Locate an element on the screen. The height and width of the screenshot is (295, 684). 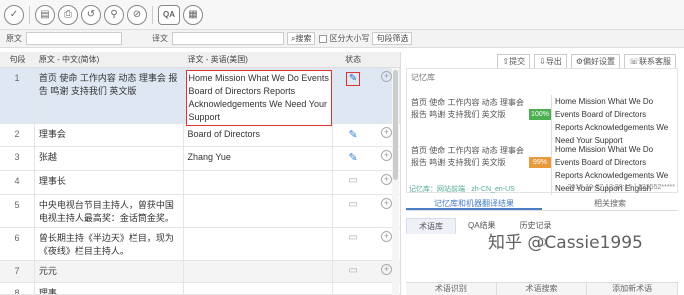
case-sensitive-checkbox: 区分大小写 is located at coordinates (344, 38).